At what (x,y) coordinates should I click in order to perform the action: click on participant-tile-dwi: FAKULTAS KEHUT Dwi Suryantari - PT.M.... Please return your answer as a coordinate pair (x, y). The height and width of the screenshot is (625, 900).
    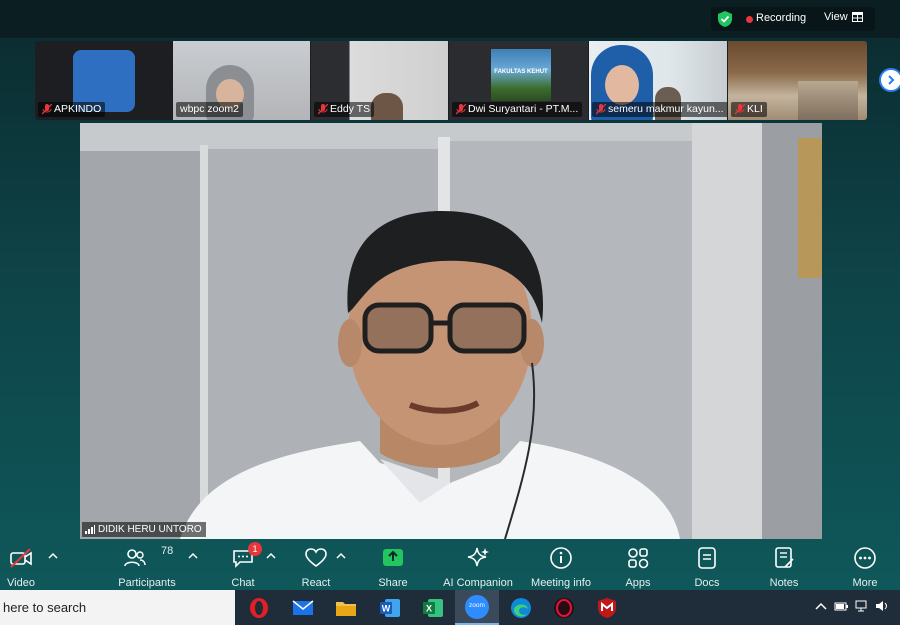
    Looking at the image, I should click on (518, 80).